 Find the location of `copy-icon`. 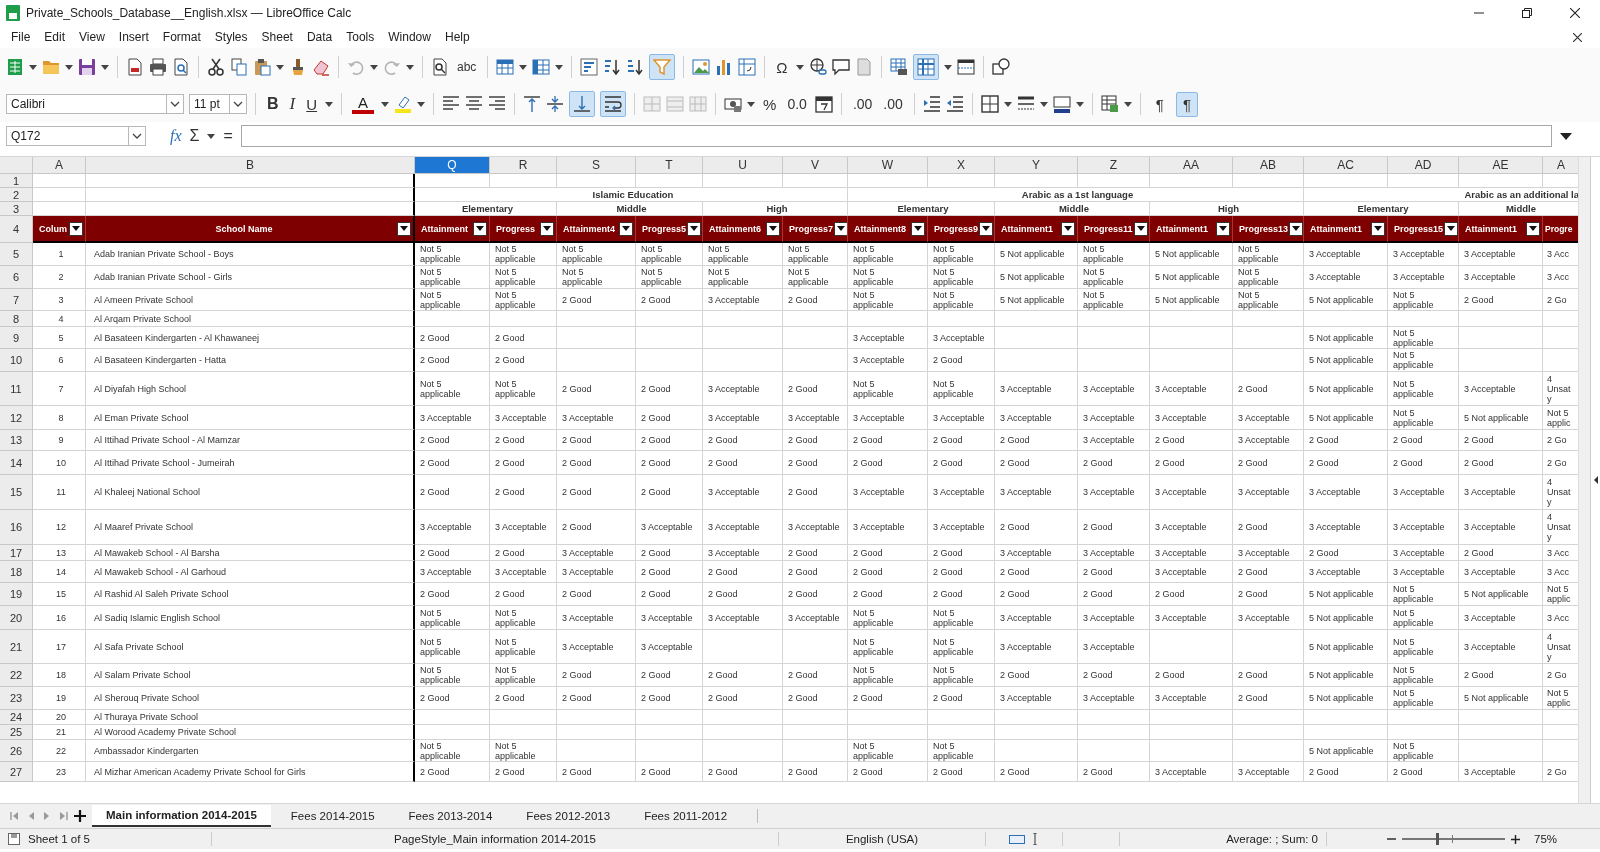

copy-icon is located at coordinates (239, 67).